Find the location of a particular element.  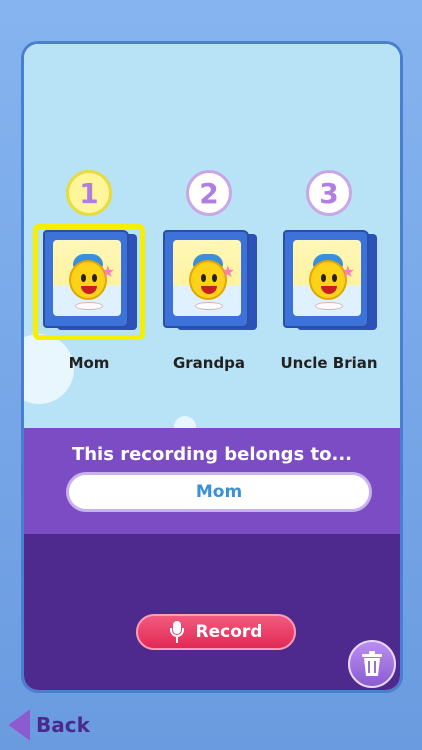

slot-owner-name: Mom is located at coordinates (89, 363).